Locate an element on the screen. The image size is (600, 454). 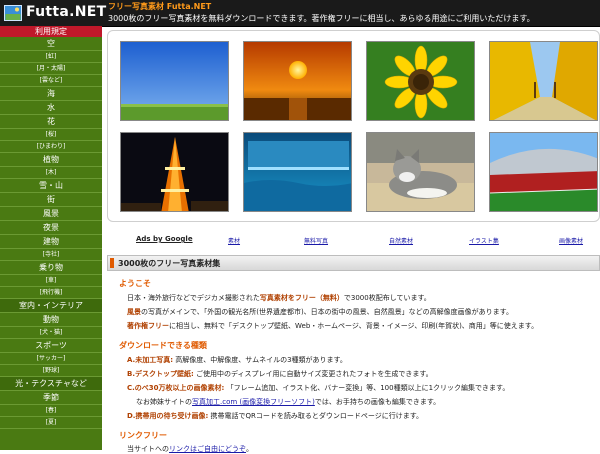
thumbnail-cat is located at coordinates (420, 172).